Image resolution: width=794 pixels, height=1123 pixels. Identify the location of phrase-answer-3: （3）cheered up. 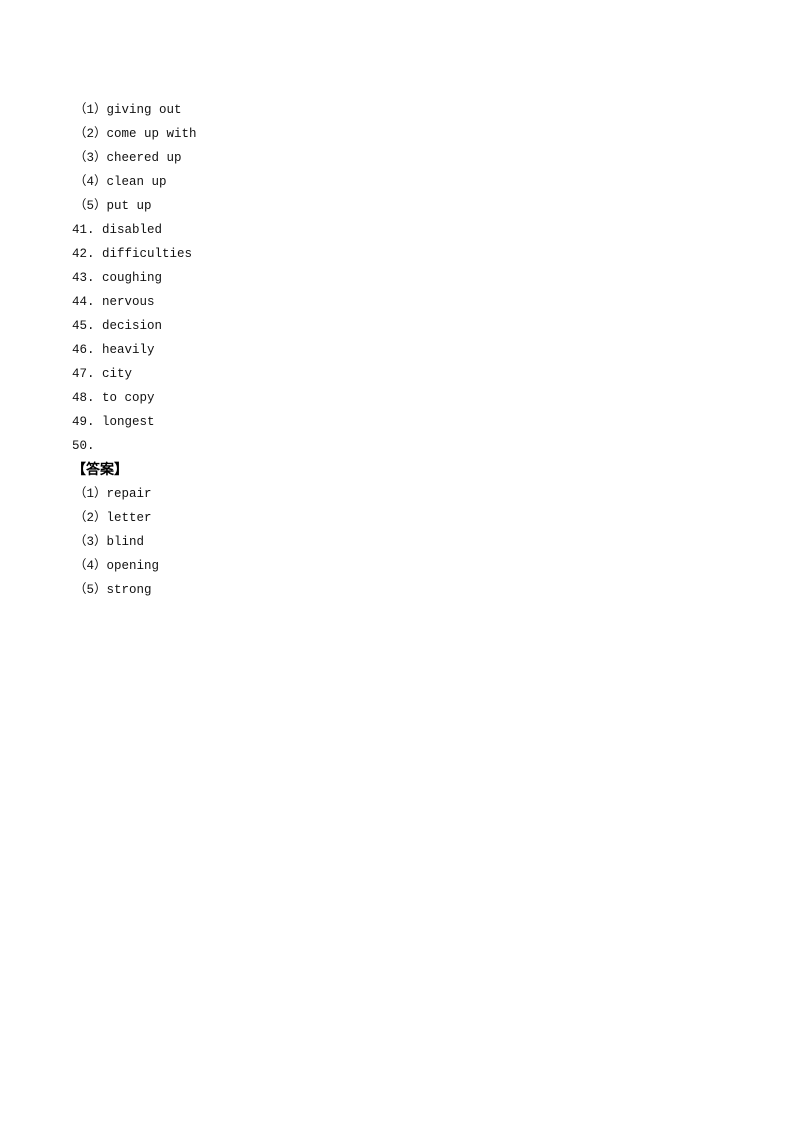
(128, 158).